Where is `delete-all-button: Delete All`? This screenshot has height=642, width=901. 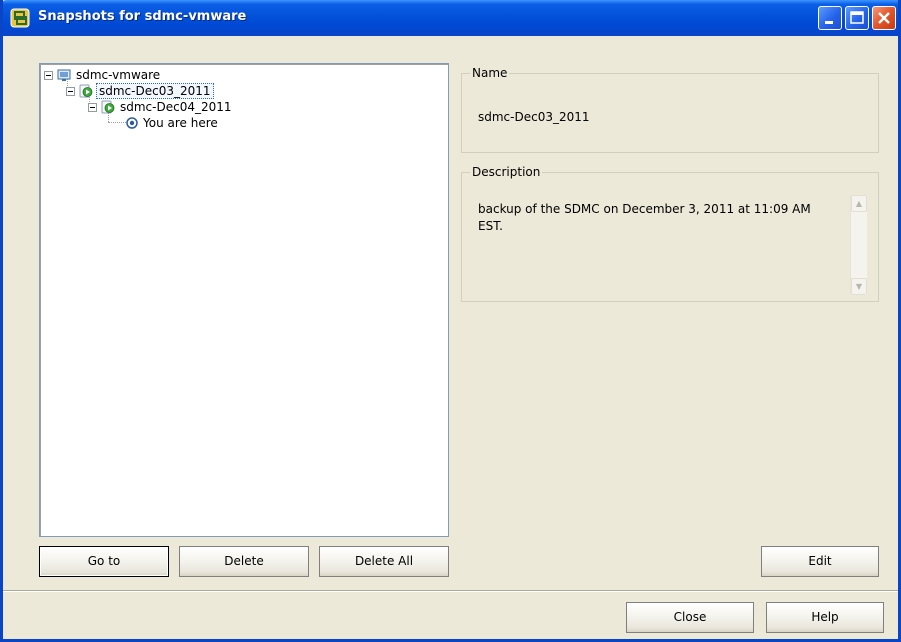
delete-all-button: Delete All is located at coordinates (384, 561).